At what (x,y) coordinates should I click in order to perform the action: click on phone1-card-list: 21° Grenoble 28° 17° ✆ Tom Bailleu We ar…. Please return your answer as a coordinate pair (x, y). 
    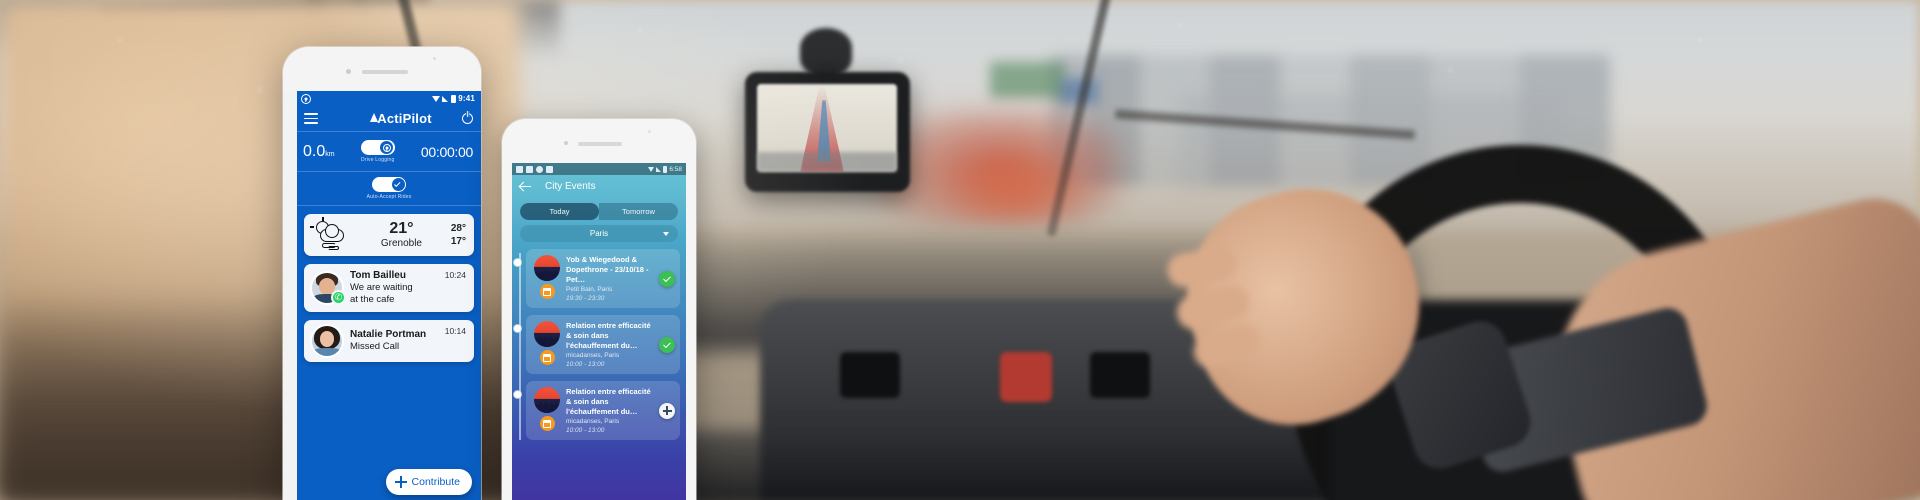
    Looking at the image, I should click on (389, 284).